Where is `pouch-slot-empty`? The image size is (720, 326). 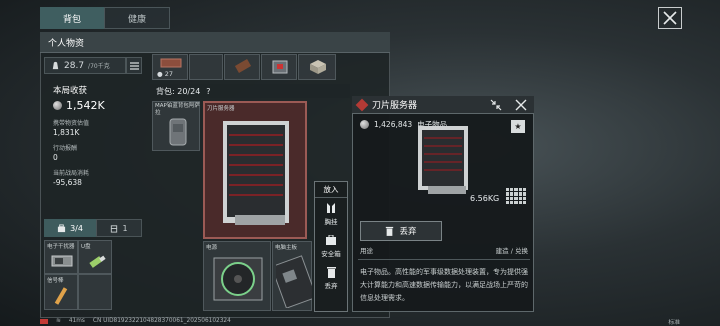 pouch-slot-empty is located at coordinates (95, 292).